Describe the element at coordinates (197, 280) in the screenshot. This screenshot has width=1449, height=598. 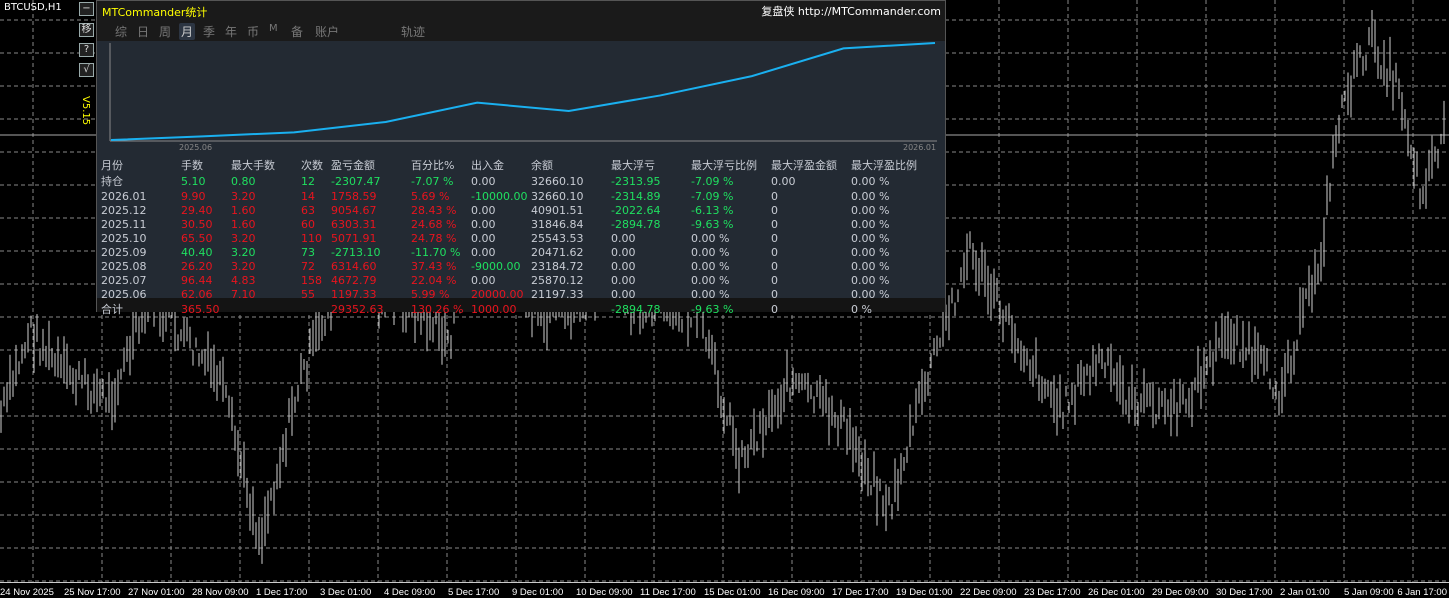
I see `cell: 96.44` at that location.